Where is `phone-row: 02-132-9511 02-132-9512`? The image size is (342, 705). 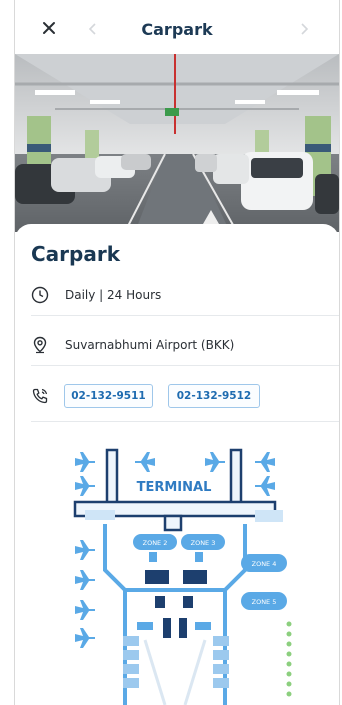 phone-row: 02-132-9511 02-132-9512 is located at coordinates (177, 398).